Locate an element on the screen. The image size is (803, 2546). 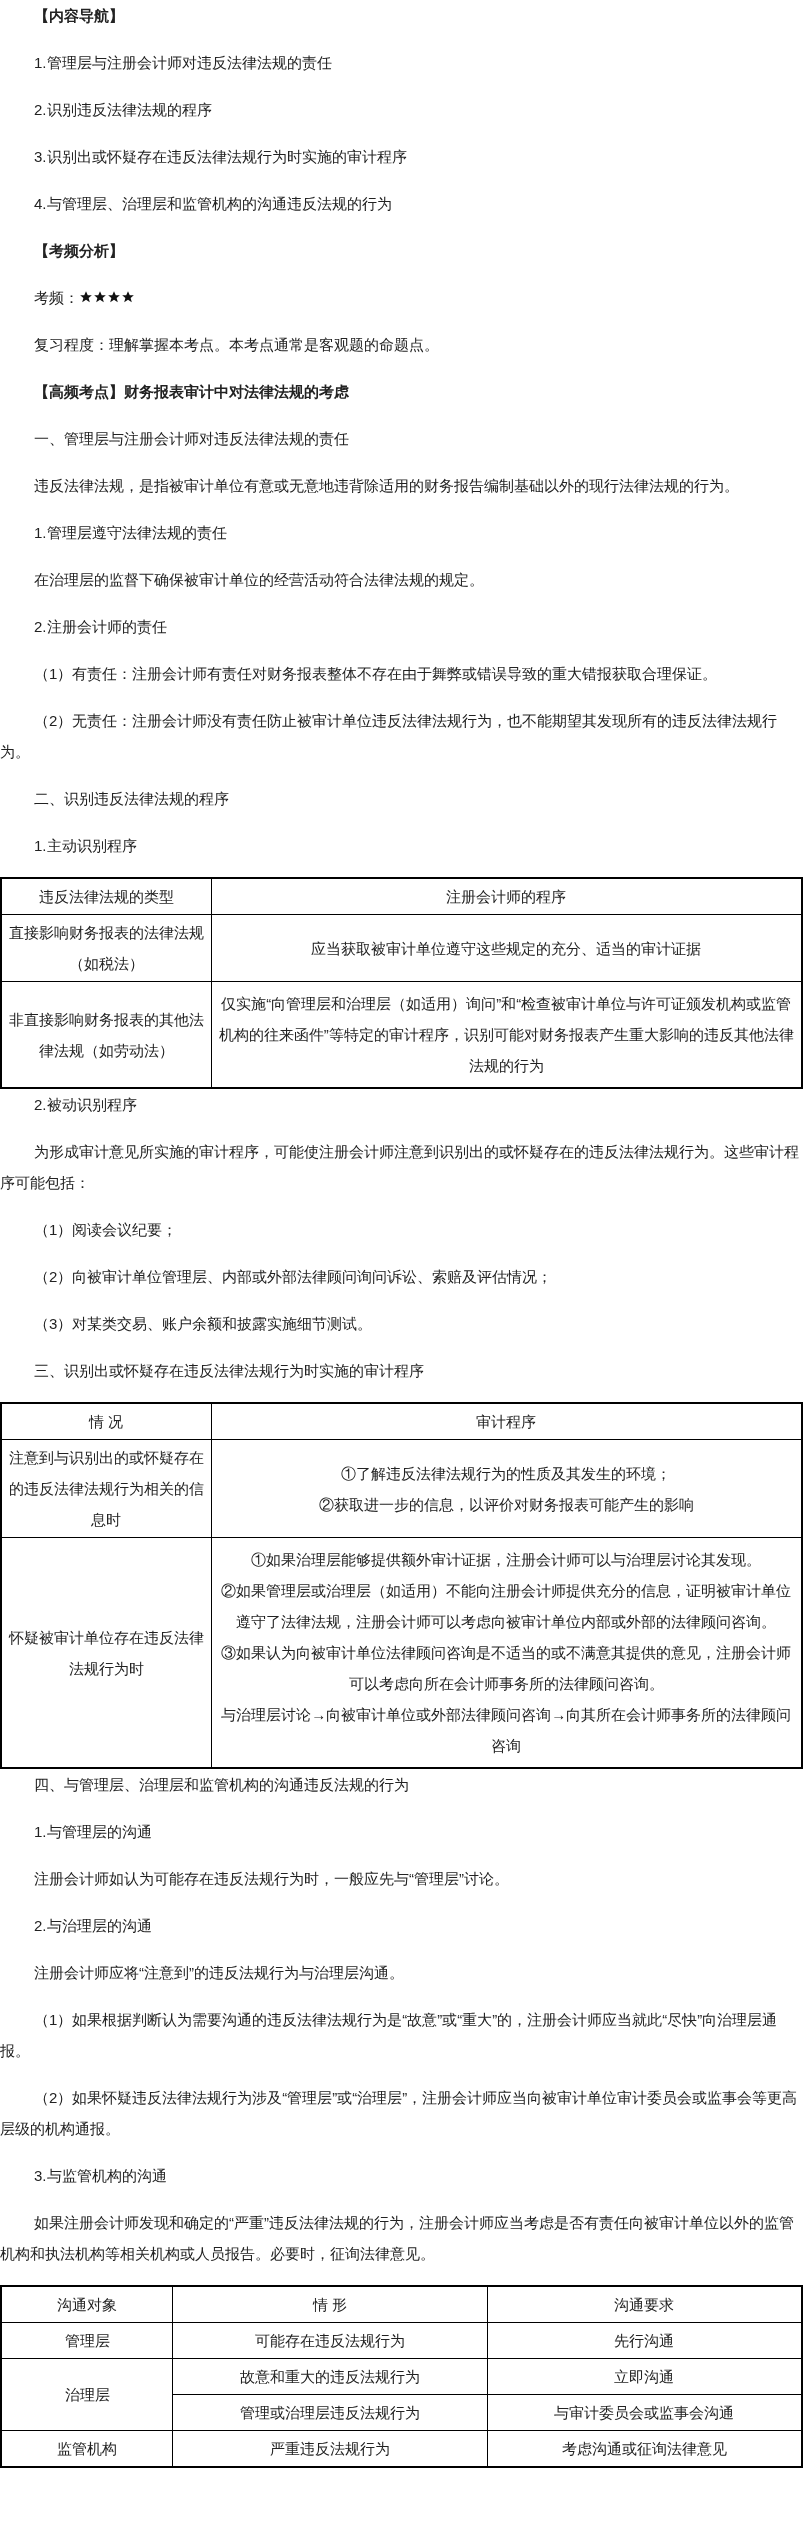
table-cell: 直接影响财务报表的法律法规（如税法） is located at coordinates (106, 948).